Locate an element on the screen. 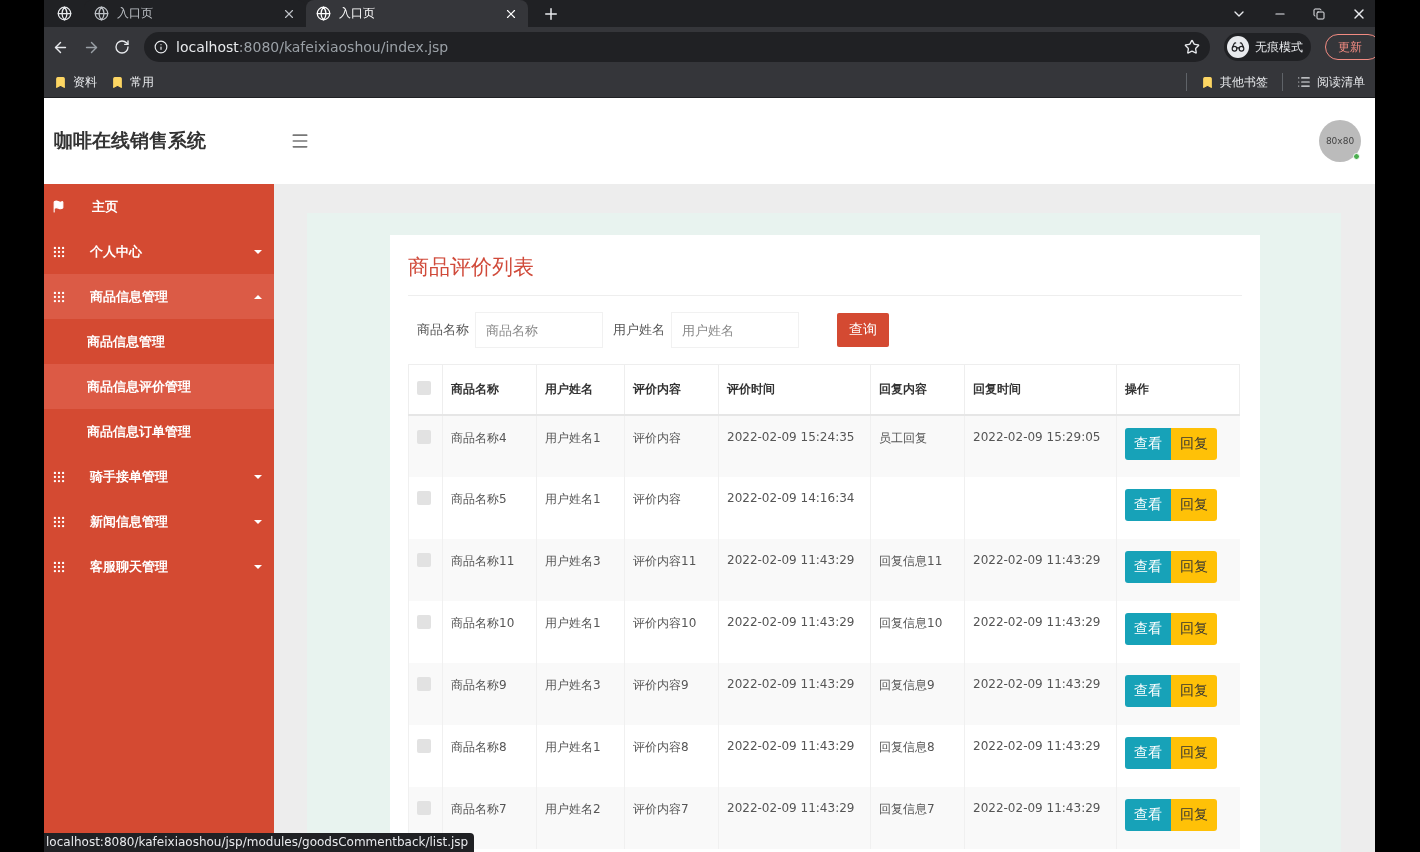 The height and width of the screenshot is (852, 1420). table-cell: 2022-02-09 14:16:34 is located at coordinates (791, 497).